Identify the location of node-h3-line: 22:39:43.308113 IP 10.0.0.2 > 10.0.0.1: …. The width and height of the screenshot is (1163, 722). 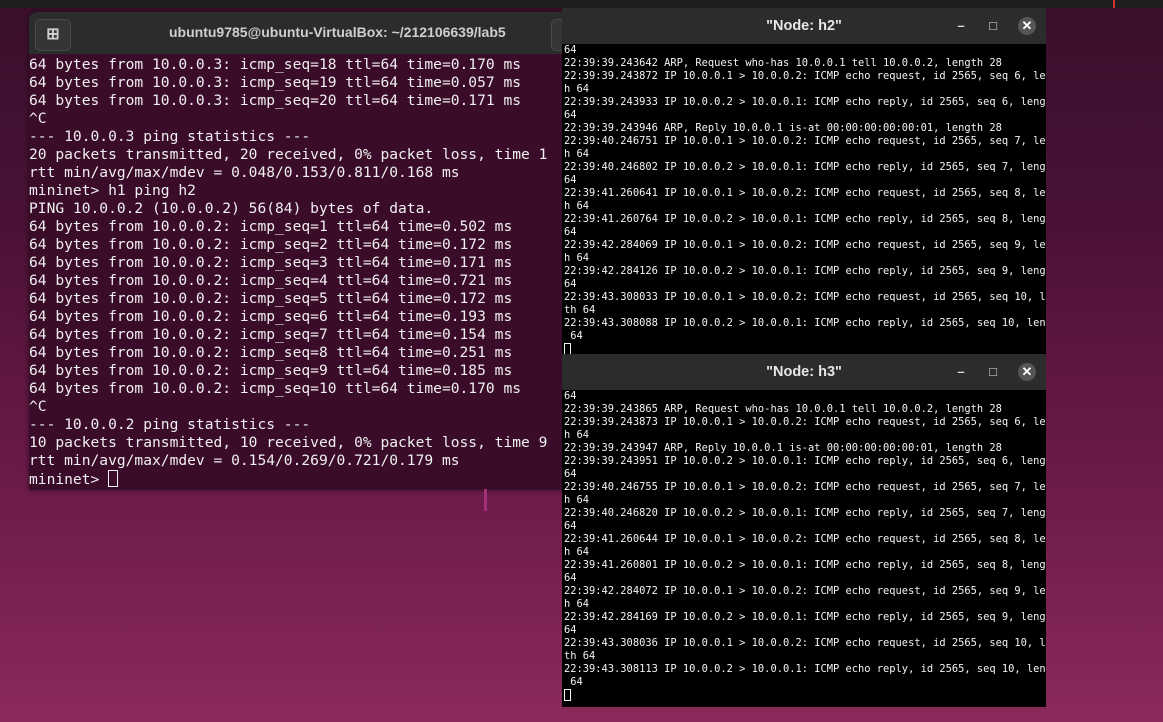
(805, 669).